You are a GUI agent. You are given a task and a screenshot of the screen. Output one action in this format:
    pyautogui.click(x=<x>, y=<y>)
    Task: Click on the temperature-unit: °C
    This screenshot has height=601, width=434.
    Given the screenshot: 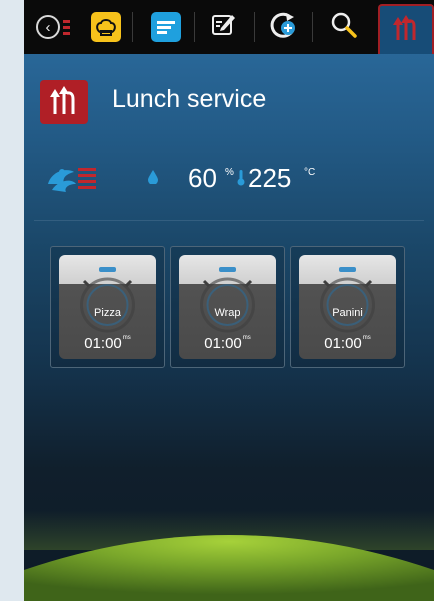 What is the action you would take?
    pyautogui.click(x=310, y=172)
    